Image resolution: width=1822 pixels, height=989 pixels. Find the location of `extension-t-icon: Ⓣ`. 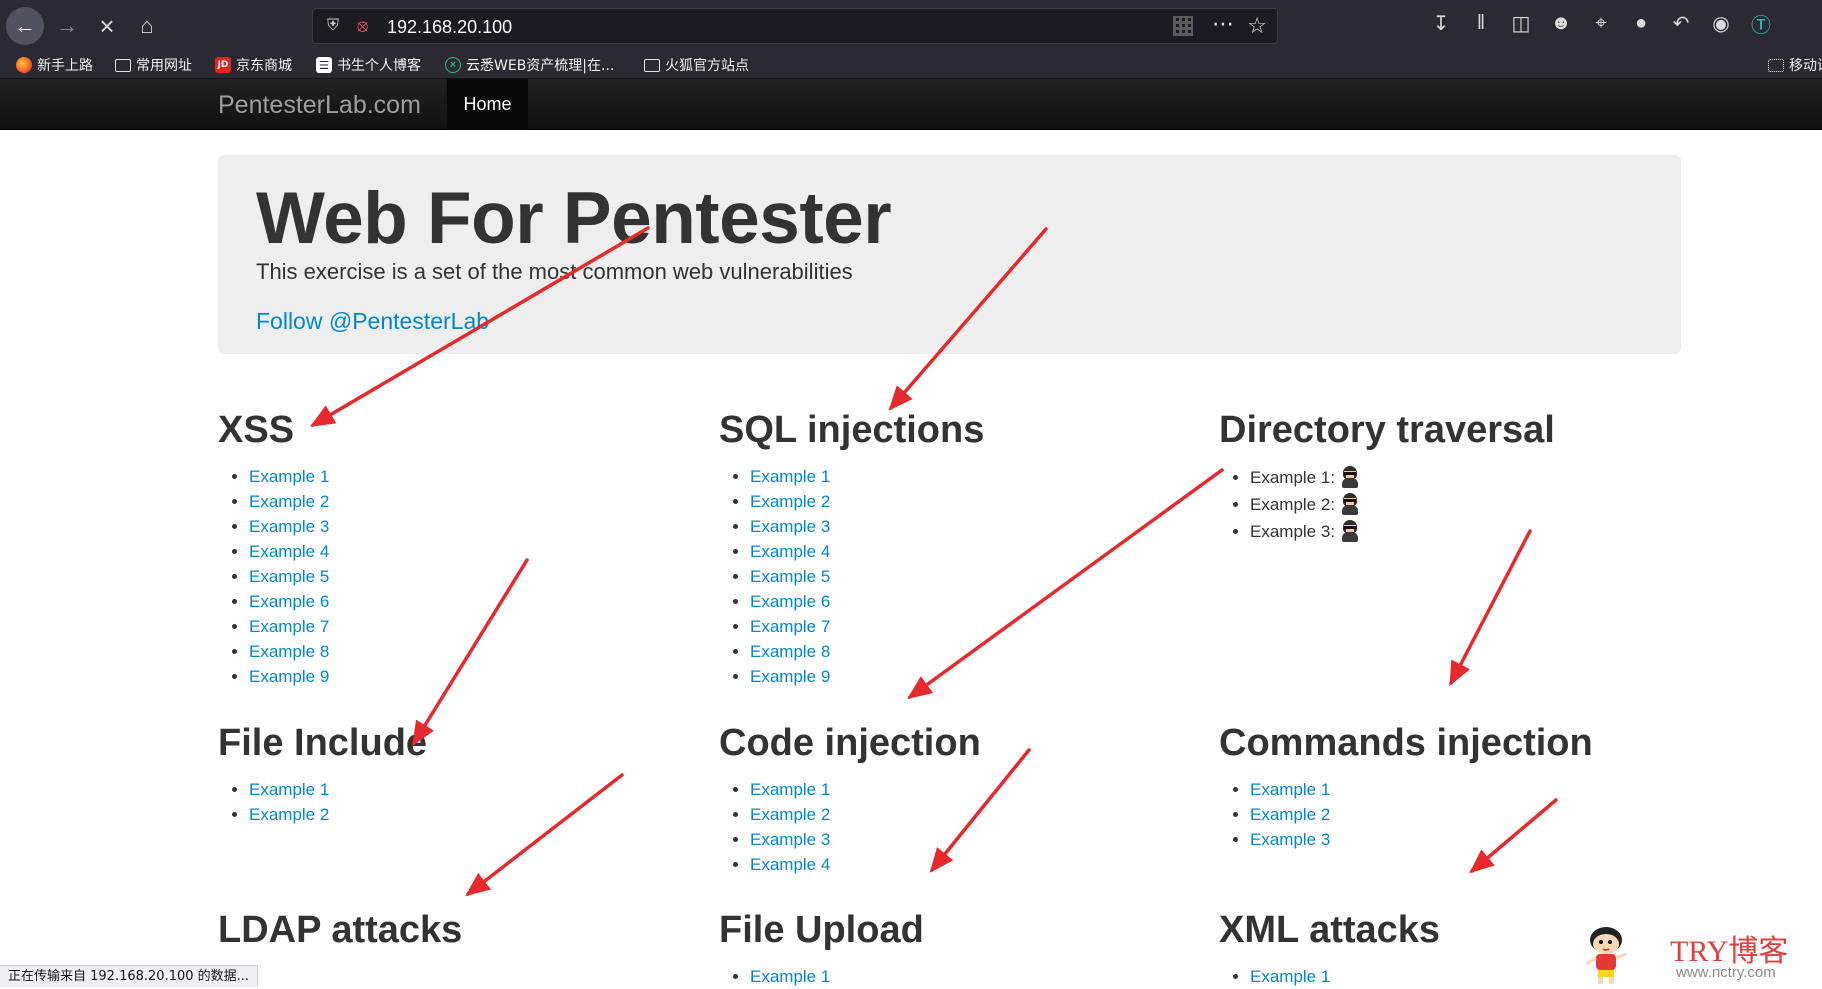

extension-t-icon: Ⓣ is located at coordinates (1761, 23).